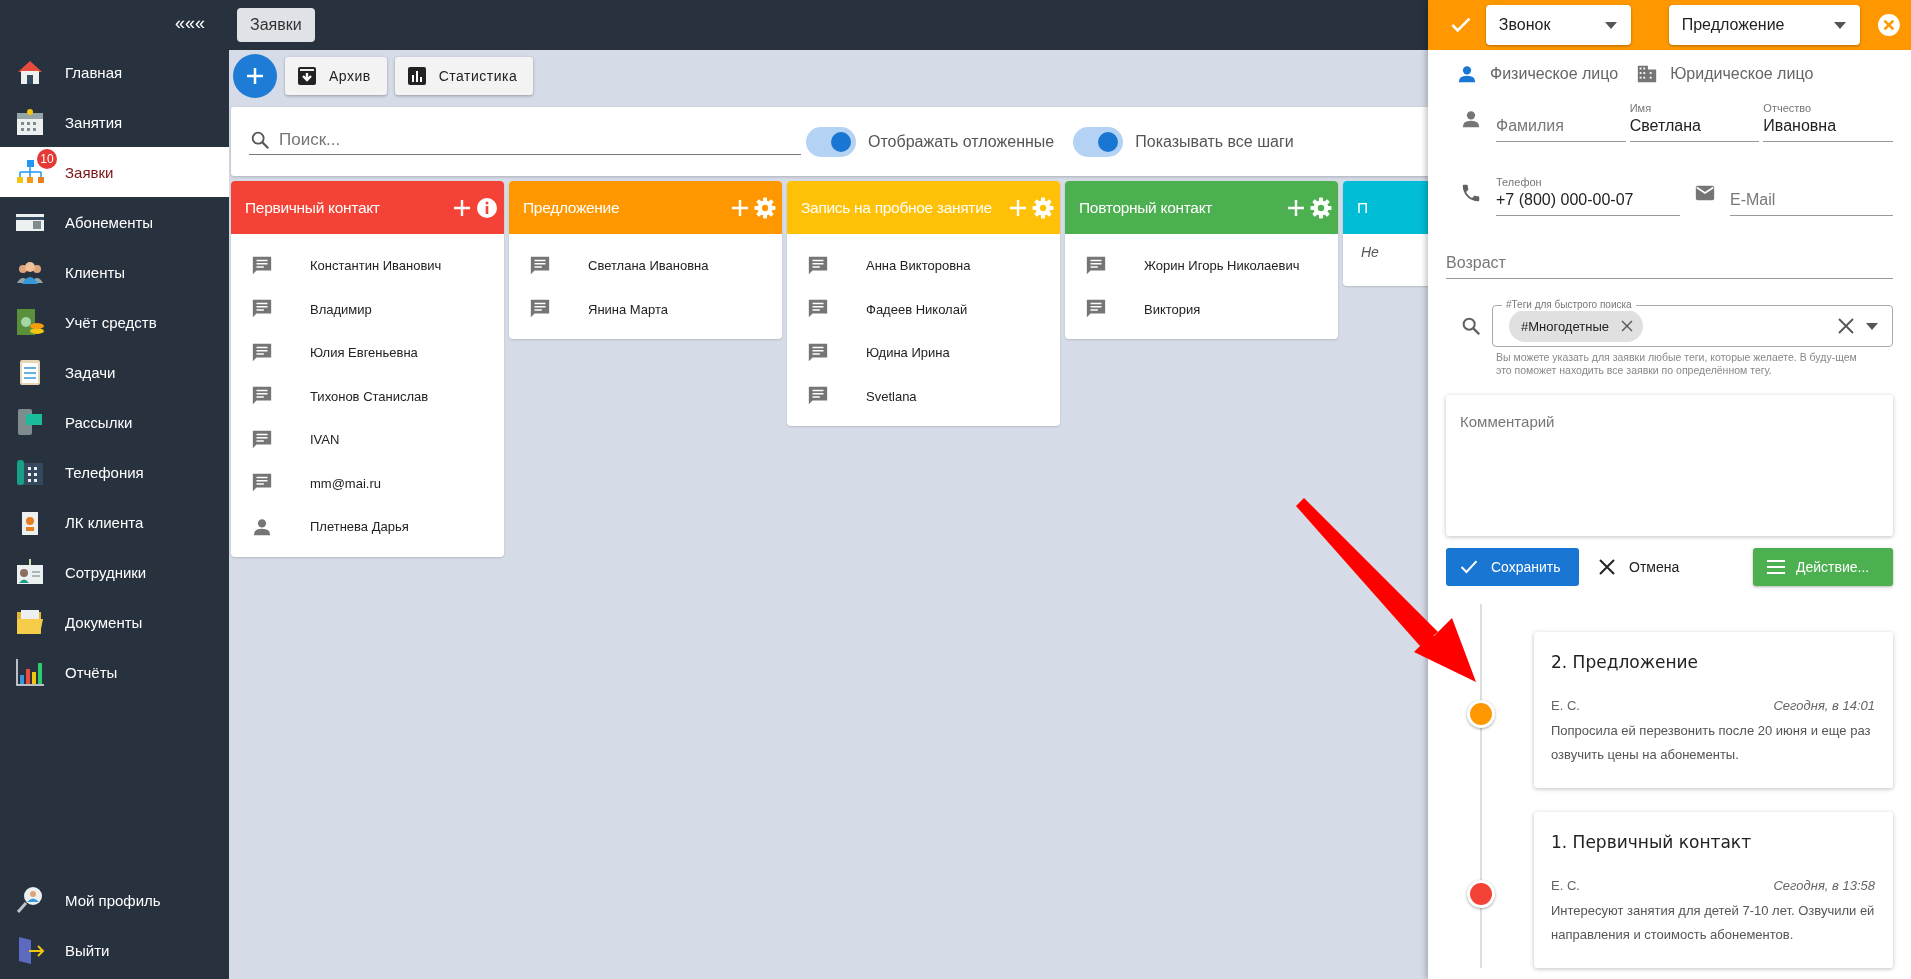 This screenshot has width=1911, height=979. What do you see at coordinates (1669, 263) in the screenshot?
I see `age-field: Возраст` at bounding box center [1669, 263].